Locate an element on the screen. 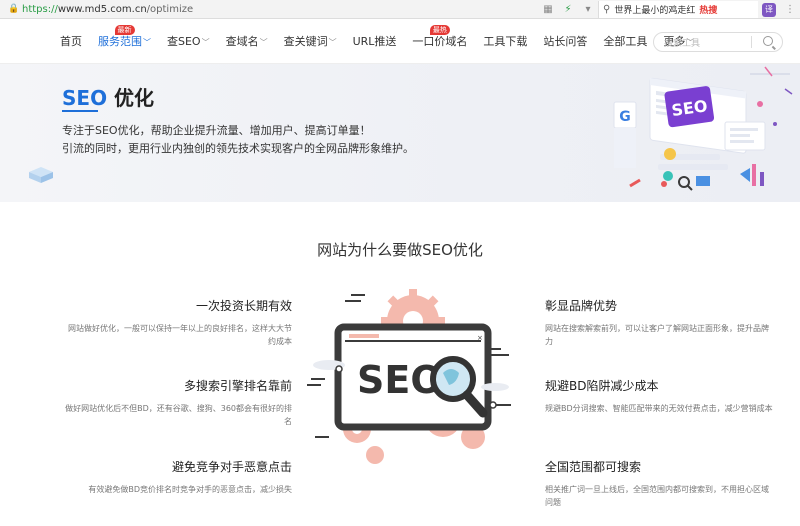  feature-long-term: 一次投资长期有效 网站做好优化，一般可以保持一年以上的良好排名，这样大大节约成本 is located at coordinates (180, 322).